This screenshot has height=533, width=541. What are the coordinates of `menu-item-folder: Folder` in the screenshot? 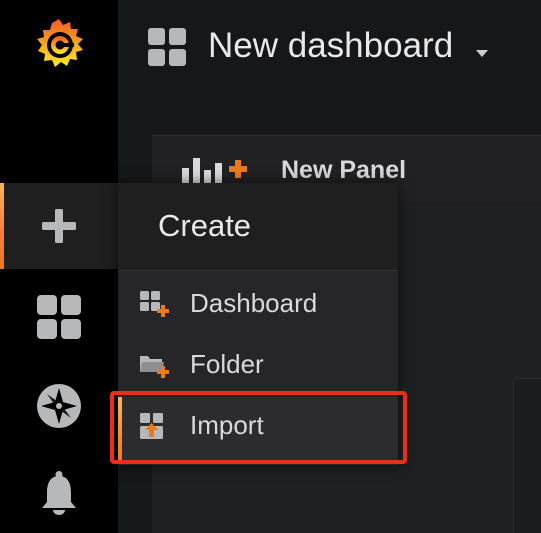 It's located at (258, 366).